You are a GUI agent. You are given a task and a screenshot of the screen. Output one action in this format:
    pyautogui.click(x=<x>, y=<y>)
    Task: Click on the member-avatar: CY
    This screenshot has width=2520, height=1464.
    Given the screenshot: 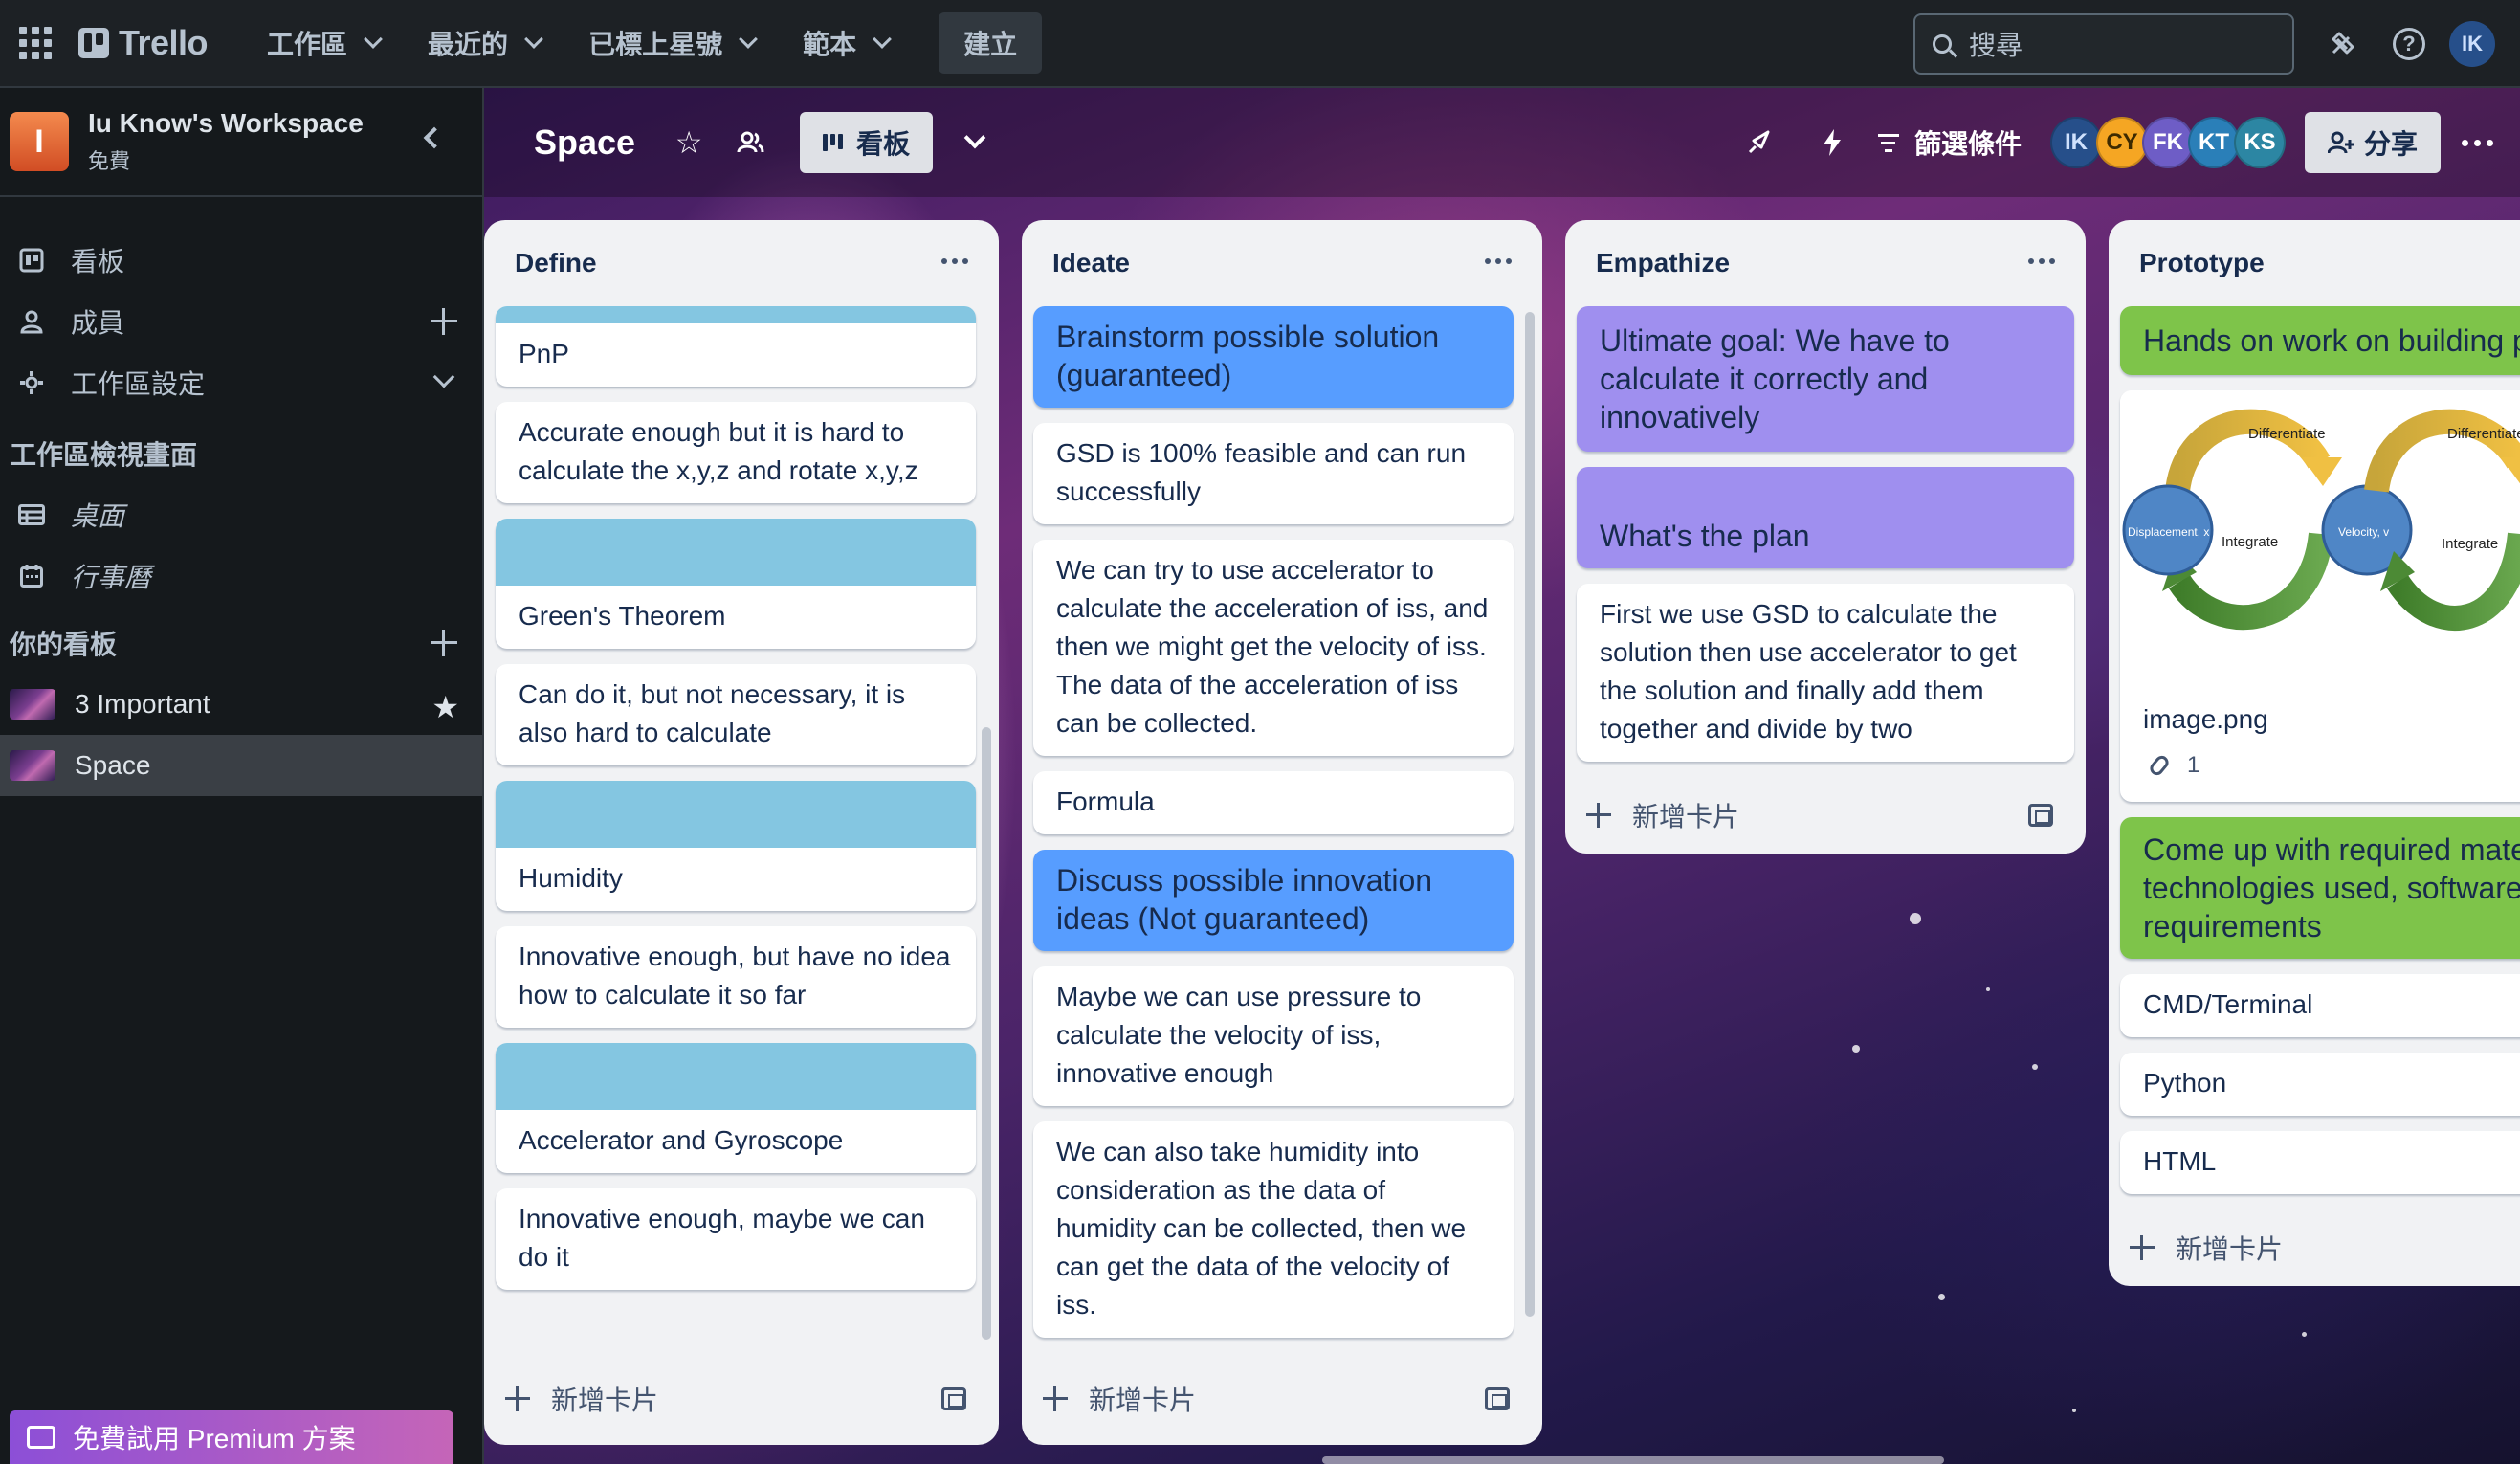 What is the action you would take?
    pyautogui.click(x=2121, y=143)
    